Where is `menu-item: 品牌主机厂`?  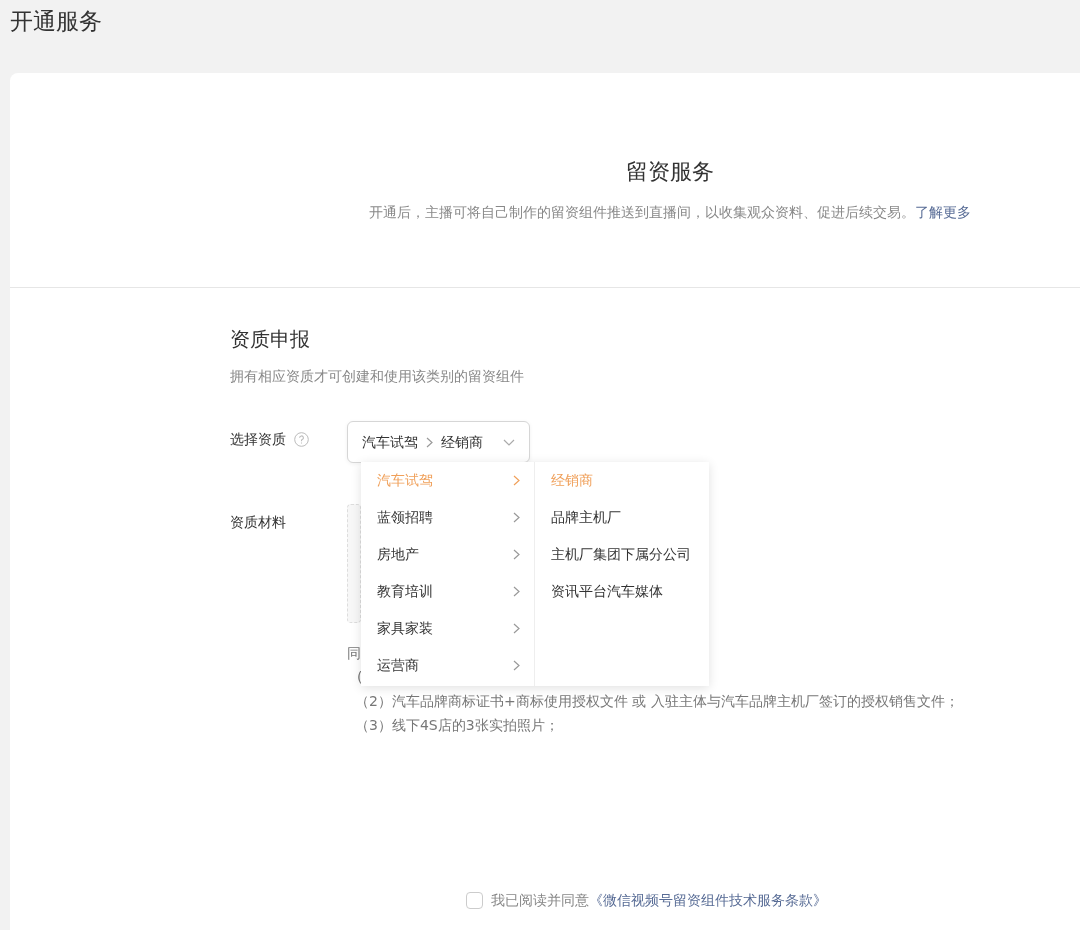
menu-item: 品牌主机厂 is located at coordinates (622, 517).